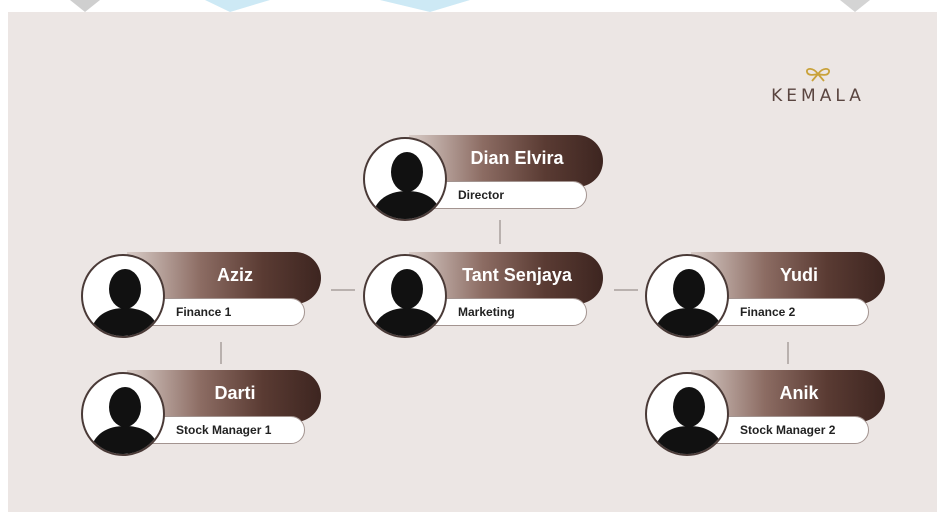  I want to click on connector-finance1-stock1, so click(221, 353).